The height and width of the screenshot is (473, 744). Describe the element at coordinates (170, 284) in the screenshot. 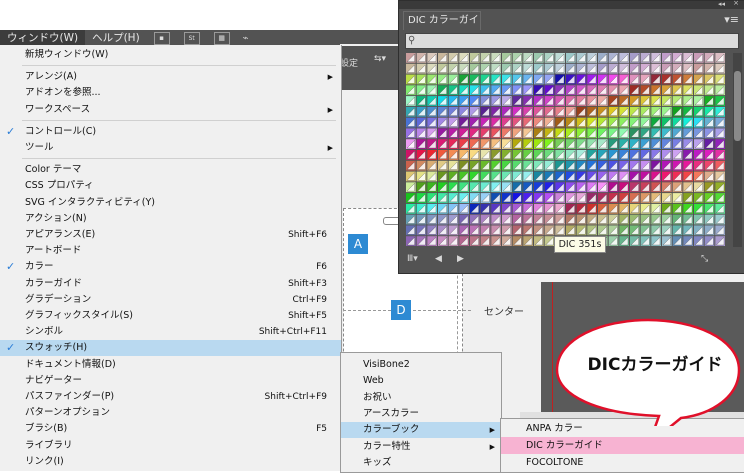

I see `menu-item: カラーガイド Shift+F3` at that location.